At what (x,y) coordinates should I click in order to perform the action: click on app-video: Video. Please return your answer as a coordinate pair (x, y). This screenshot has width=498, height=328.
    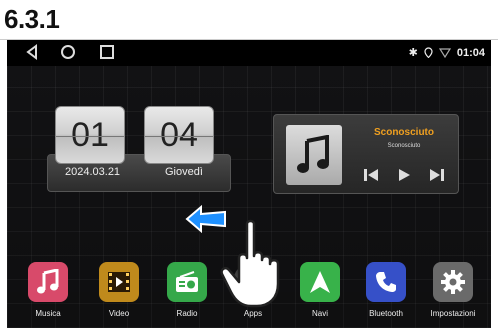
    Looking at the image, I should click on (119, 290).